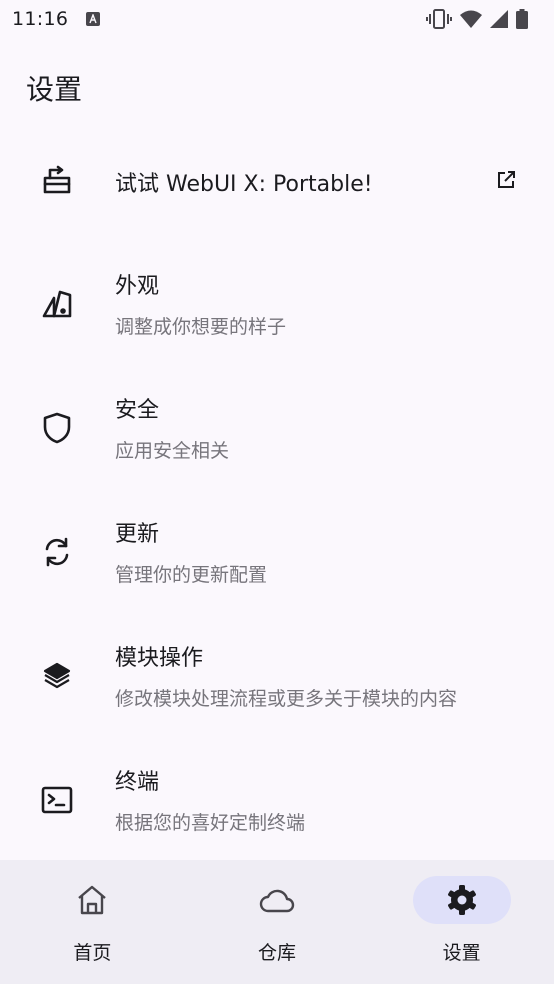 The height and width of the screenshot is (984, 554). Describe the element at coordinates (137, 286) in the screenshot. I see `settings-item-title: 外观` at that location.